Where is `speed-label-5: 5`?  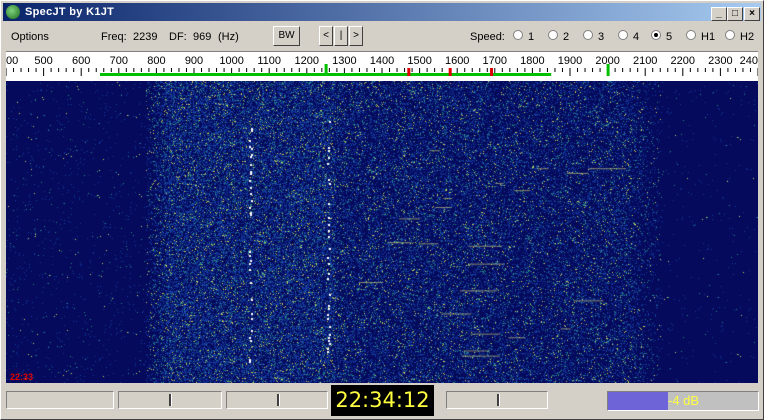 speed-label-5: 5 is located at coordinates (669, 37).